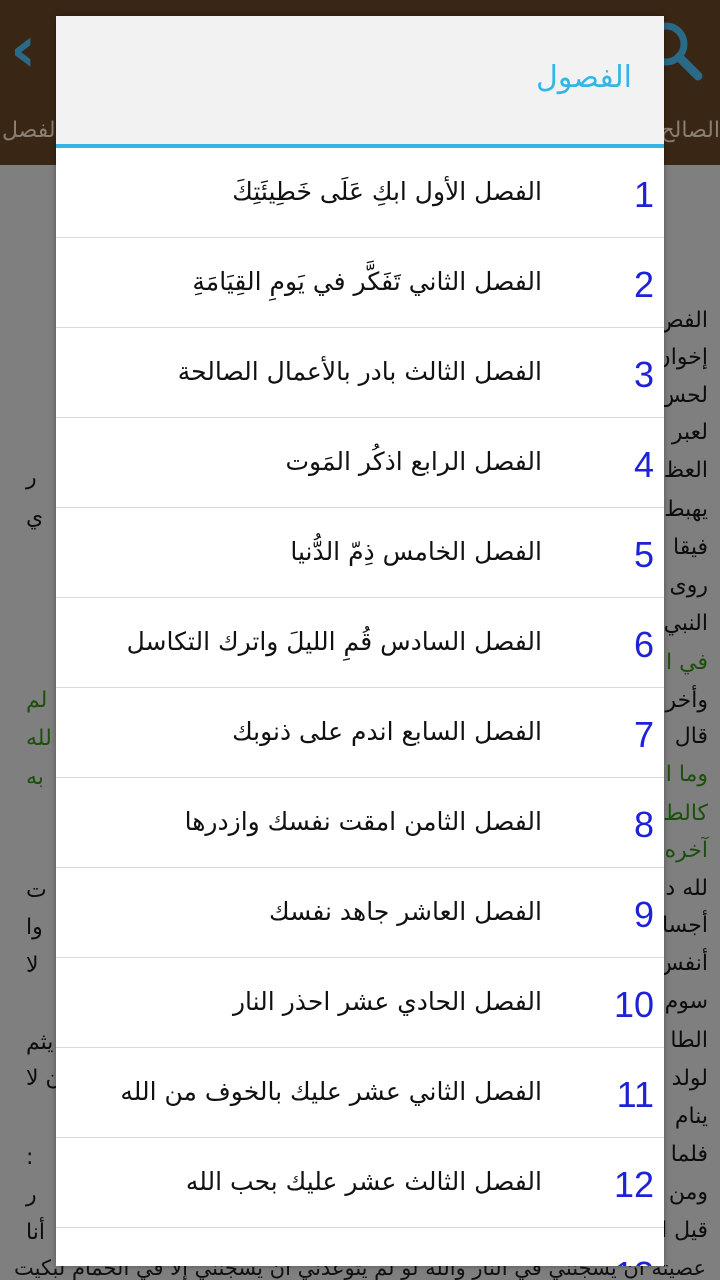  What do you see at coordinates (614, 1259) in the screenshot?
I see `chapter-number: 13` at bounding box center [614, 1259].